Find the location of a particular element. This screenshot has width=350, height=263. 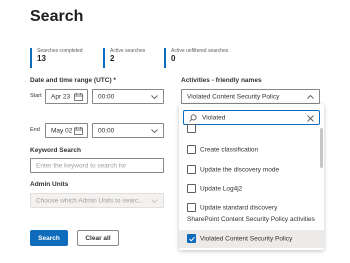

stat-value: 13 is located at coordinates (41, 58).